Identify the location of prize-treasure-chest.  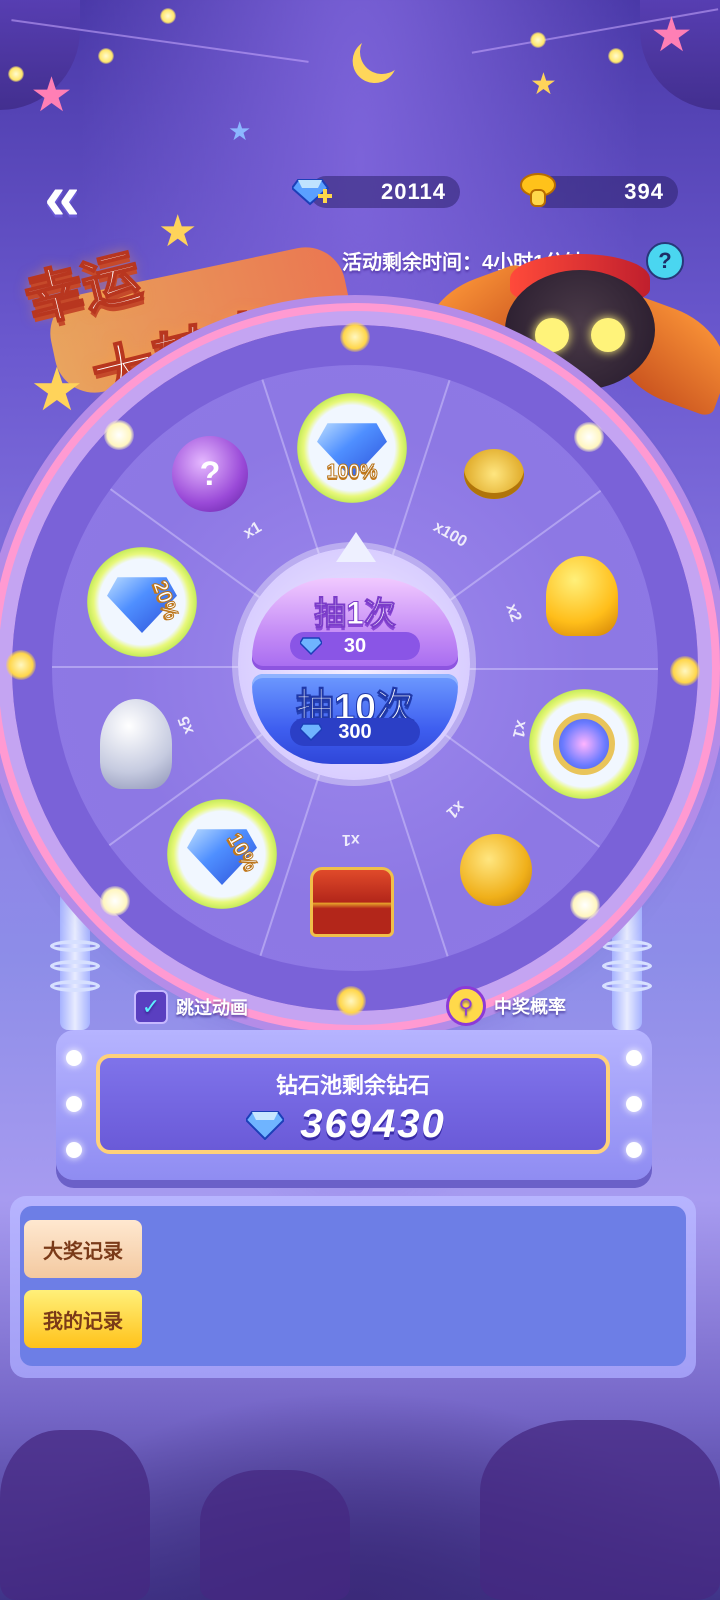
(352, 902).